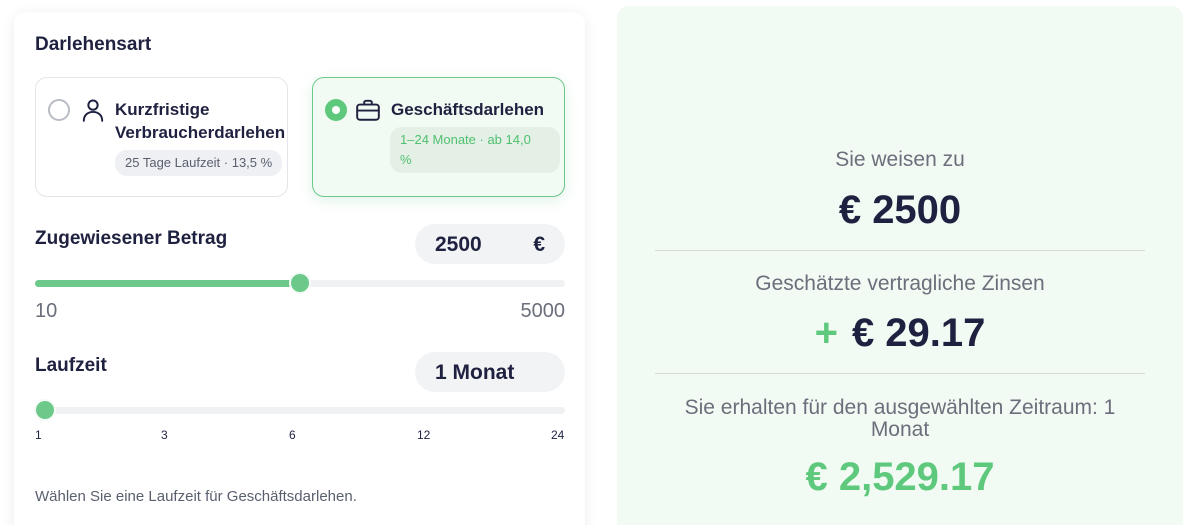 This screenshot has height=525, width=1200. Describe the element at coordinates (558, 435) in the screenshot. I see `term-tick-24: 24` at that location.